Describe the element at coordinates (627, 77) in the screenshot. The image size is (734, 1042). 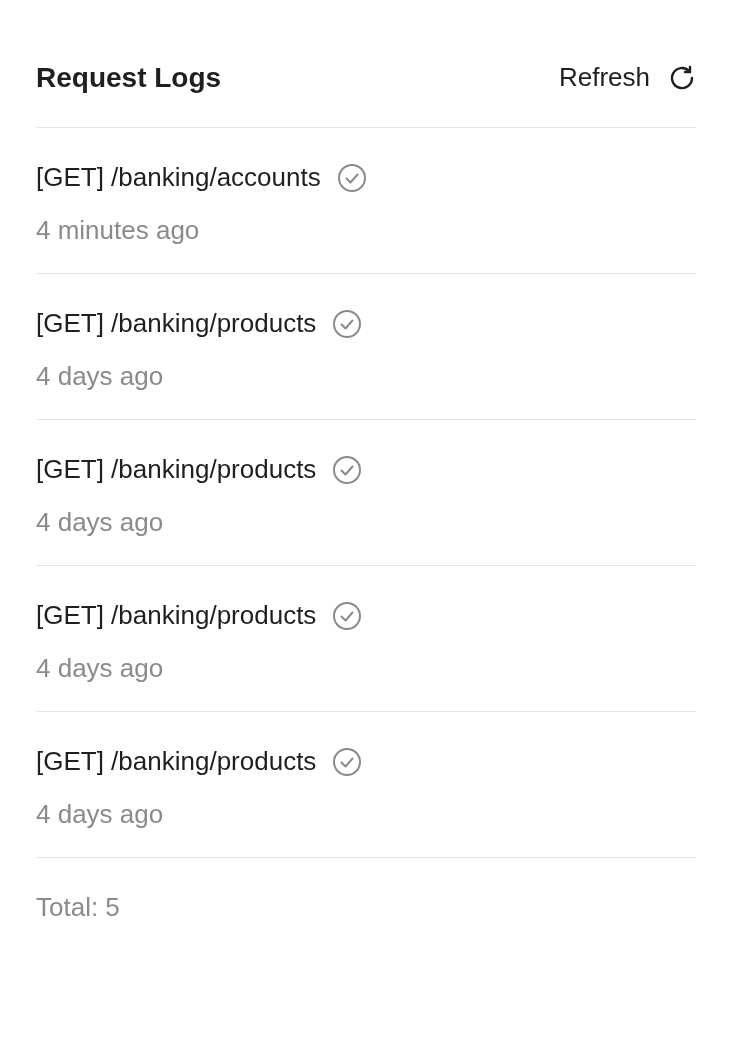
I see `refresh-button: Refresh` at that location.